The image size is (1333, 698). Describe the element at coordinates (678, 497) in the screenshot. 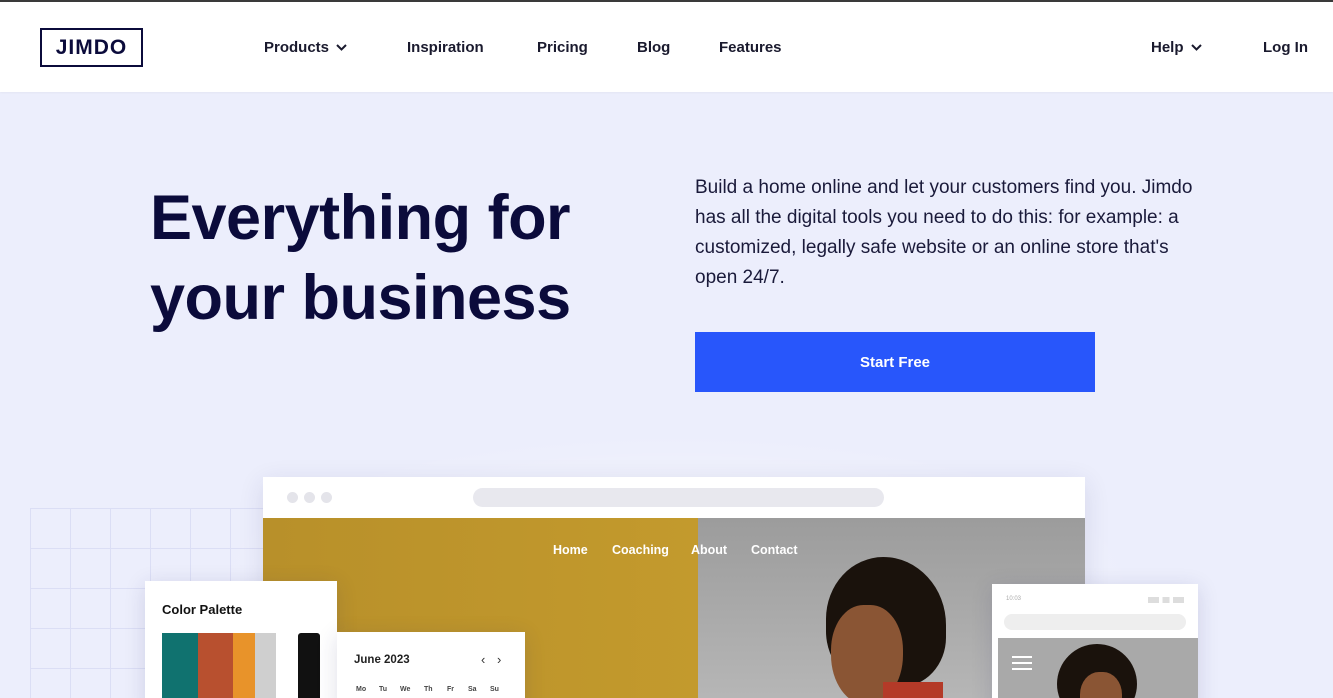

I see `address-bar` at that location.